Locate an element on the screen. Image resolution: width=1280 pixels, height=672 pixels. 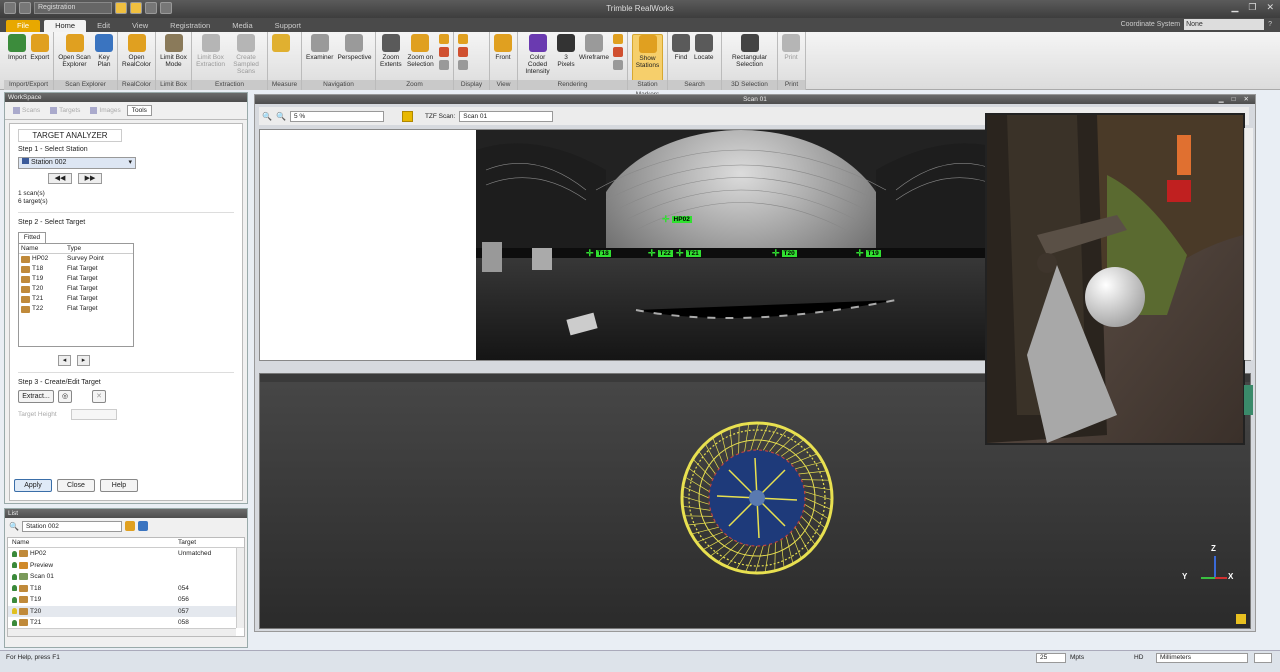
list-col-target: Target is located at coordinates (187, 542).